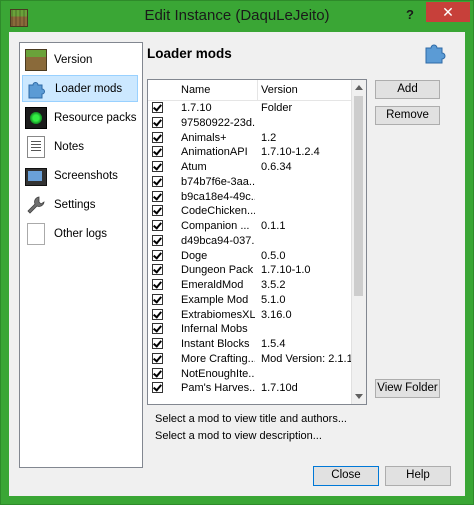  I want to click on scroll-up-arrow-icon, so click(359, 87).